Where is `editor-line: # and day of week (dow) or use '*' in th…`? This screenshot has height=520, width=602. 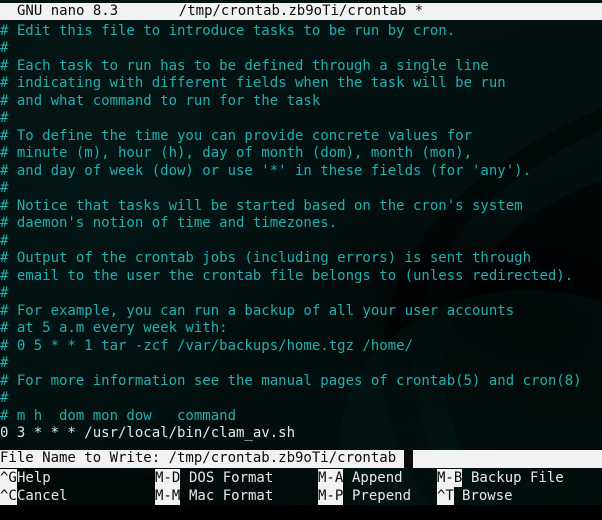 editor-line: # and day of week (dow) or use '*' in th… is located at coordinates (266, 170).